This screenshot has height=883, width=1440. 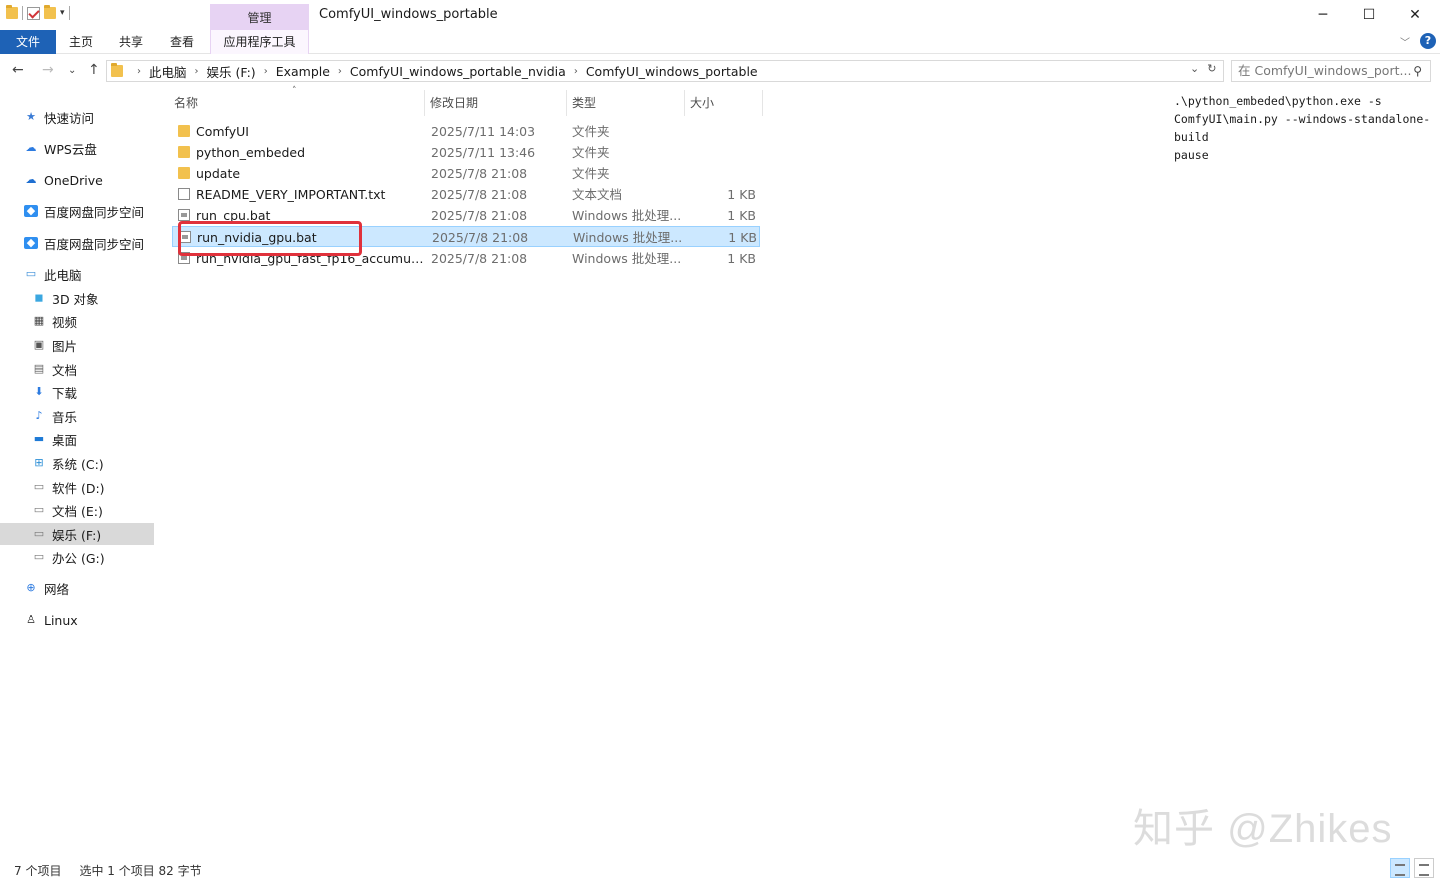 I want to click on sidebar-item-label: 音乐, so click(x=65, y=417).